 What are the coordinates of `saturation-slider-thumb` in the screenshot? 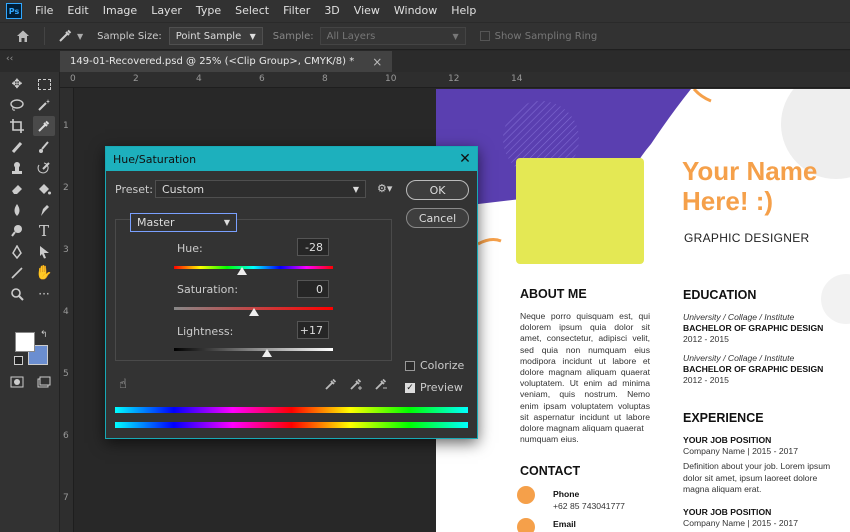 It's located at (253, 312).